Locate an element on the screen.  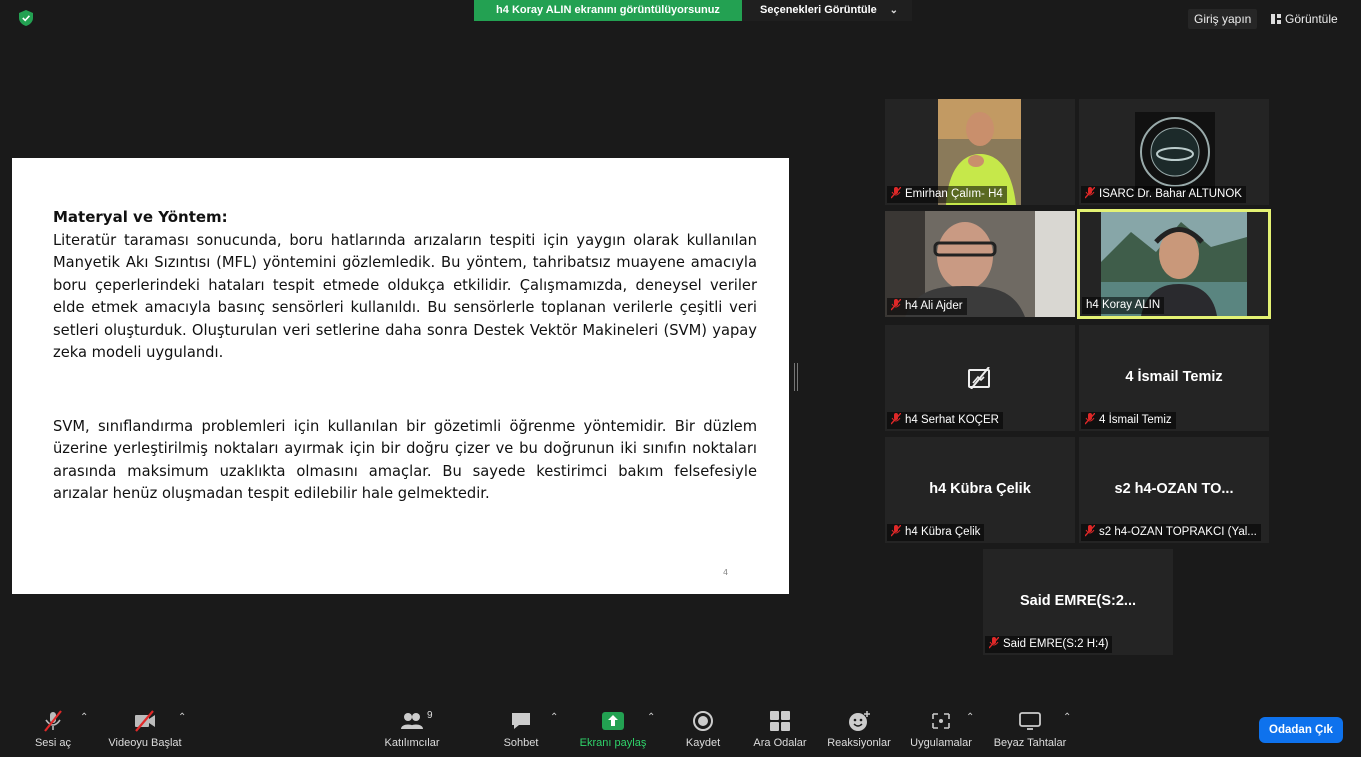
participant-tile-ali: h4 Ali Ajder is located at coordinates (980, 264).